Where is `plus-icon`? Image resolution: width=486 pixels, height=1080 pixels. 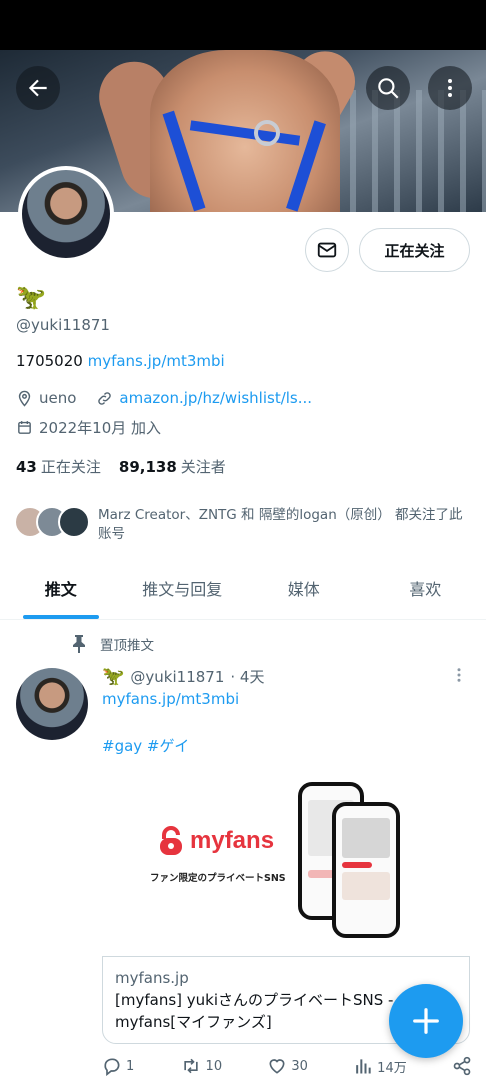 plus-icon is located at coordinates (426, 1021).